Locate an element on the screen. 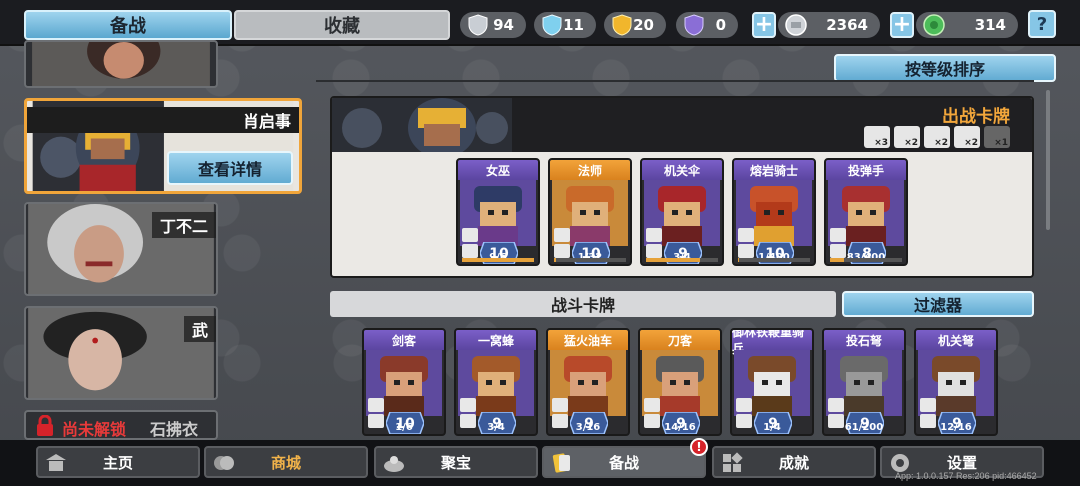 The image size is (1080, 486). unit-card-name: 一窝蜂 is located at coordinates (496, 340).